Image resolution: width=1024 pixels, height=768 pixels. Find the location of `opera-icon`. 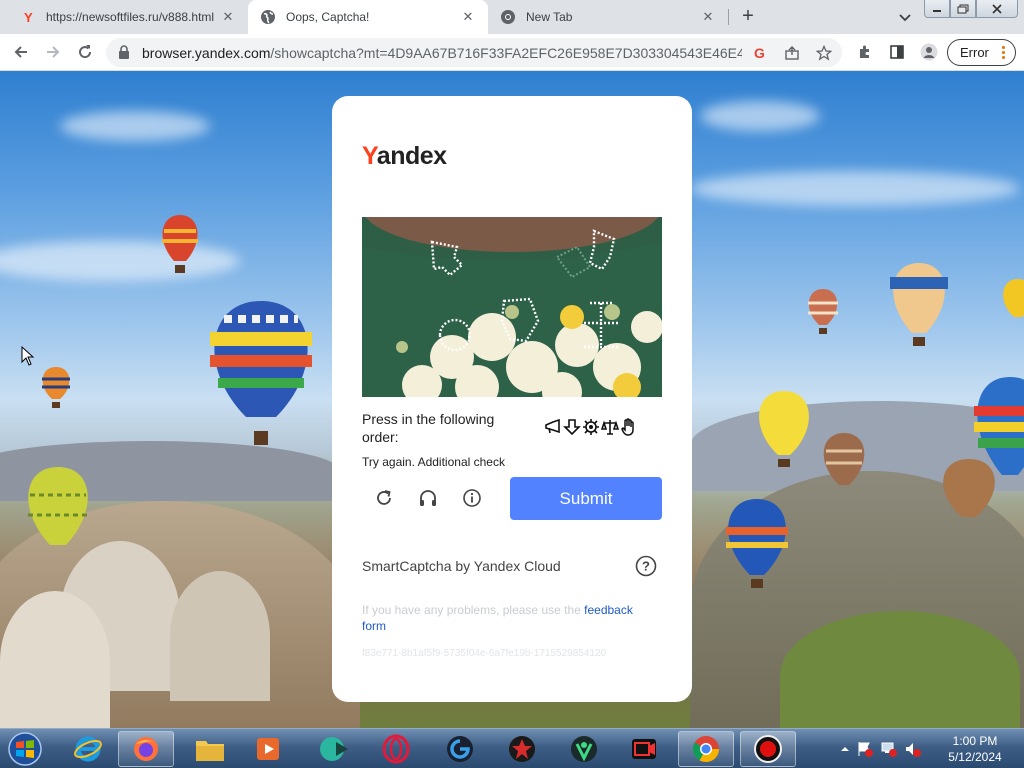

opera-icon is located at coordinates (396, 749).